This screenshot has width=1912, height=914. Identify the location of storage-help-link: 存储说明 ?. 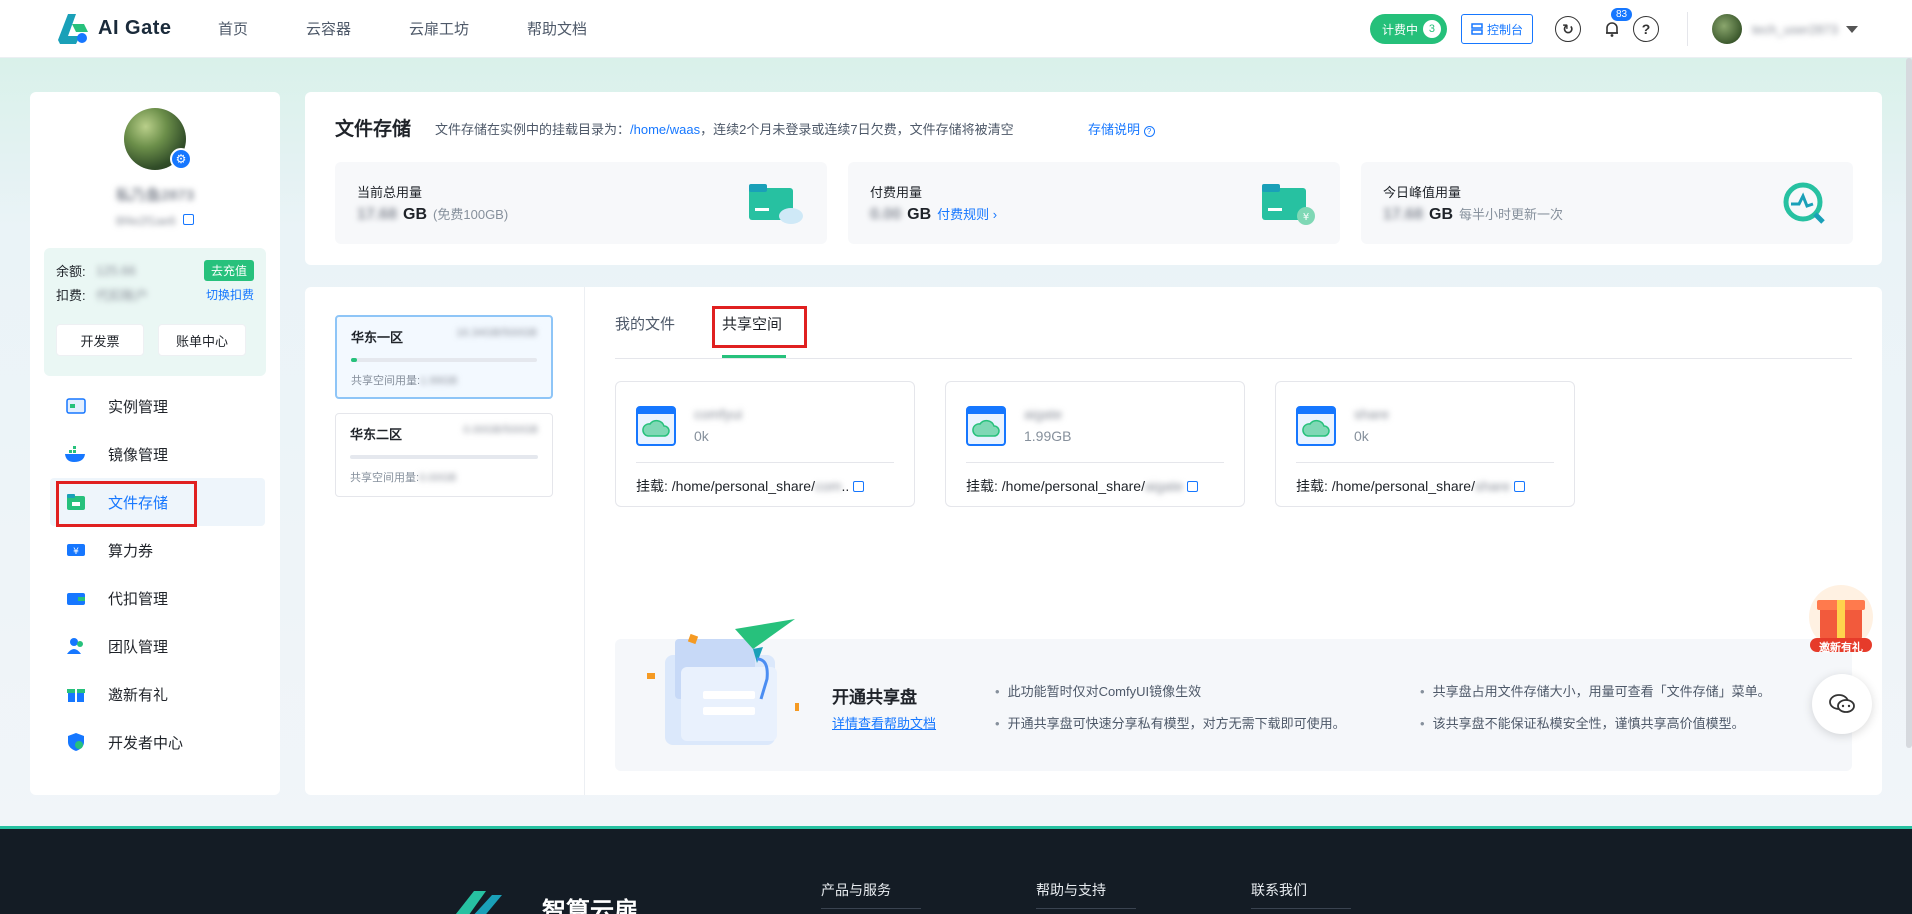
(1121, 128).